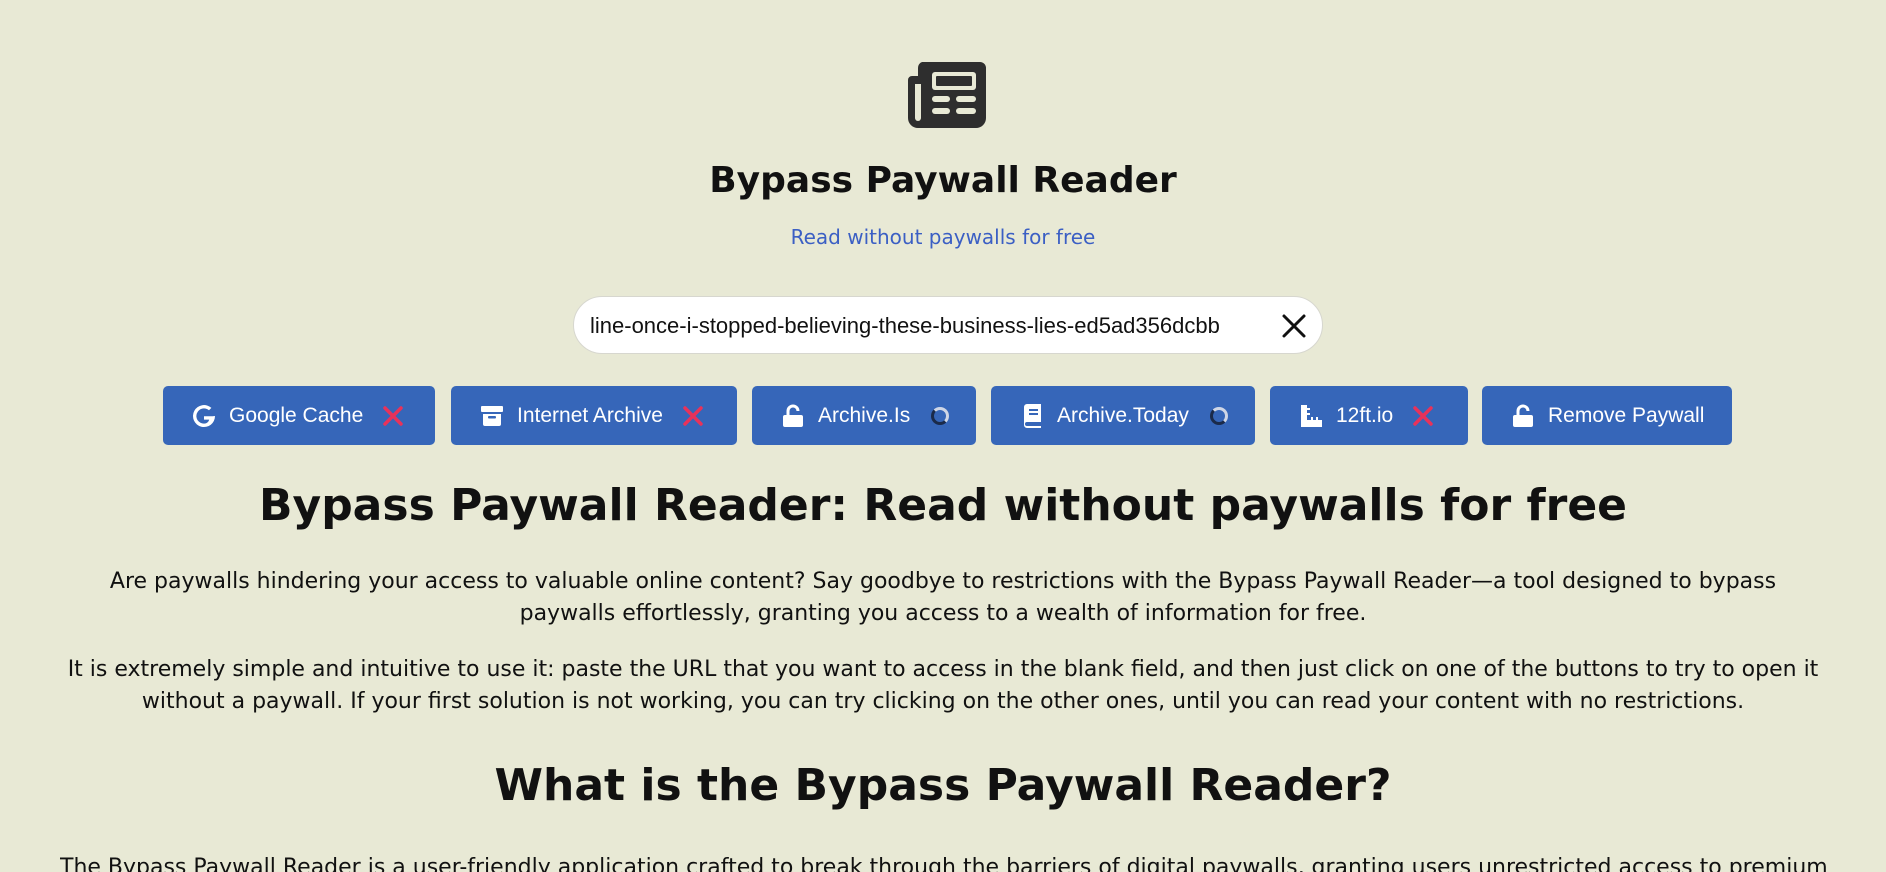  I want to click on ruler-icon, so click(1311, 416).